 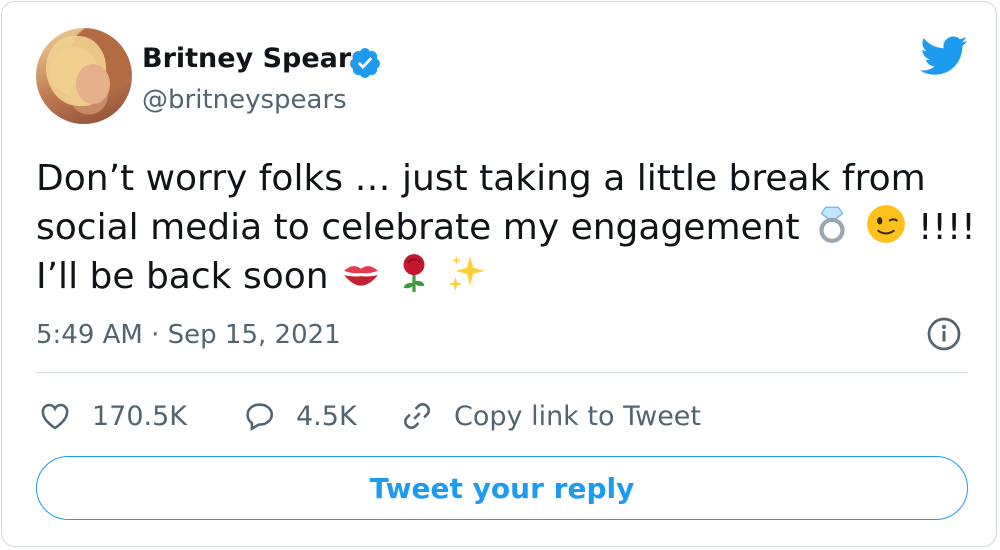 I want to click on speech-bubble-icon, so click(x=259, y=417).